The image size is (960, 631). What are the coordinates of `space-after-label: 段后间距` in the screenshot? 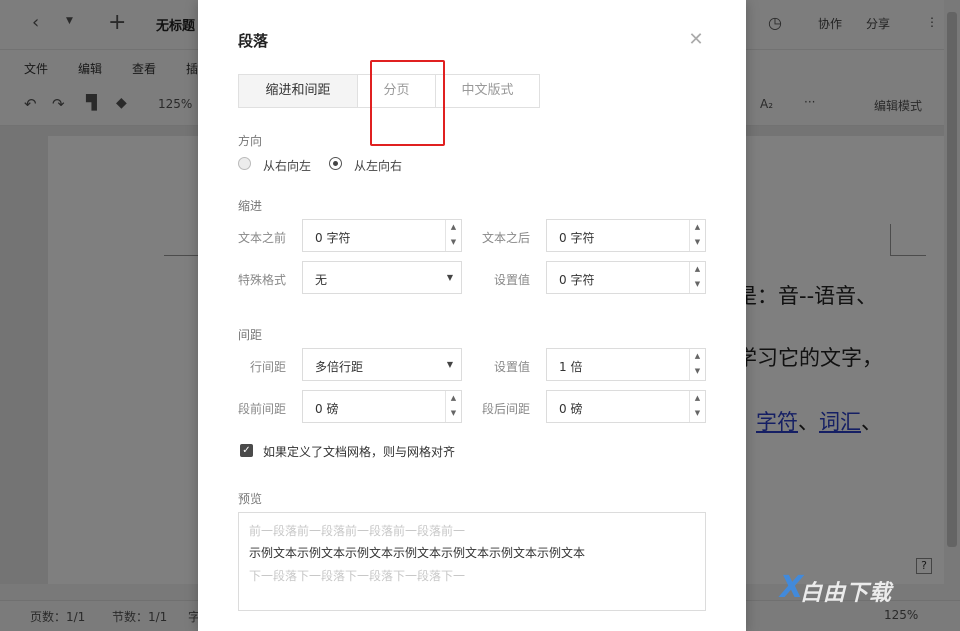 It's located at (505, 409).